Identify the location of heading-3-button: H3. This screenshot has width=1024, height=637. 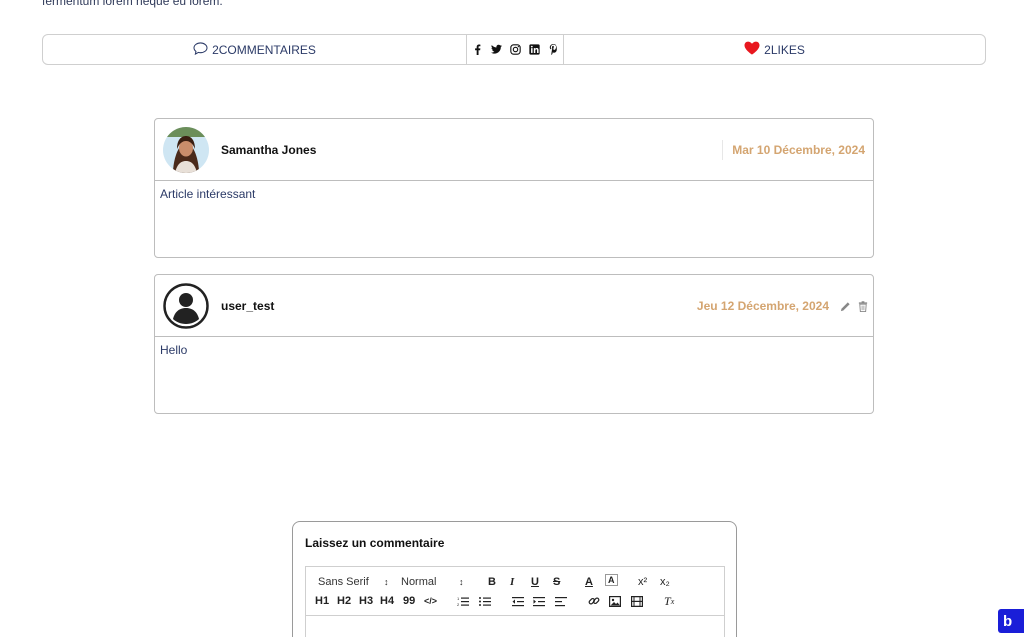
(366, 601).